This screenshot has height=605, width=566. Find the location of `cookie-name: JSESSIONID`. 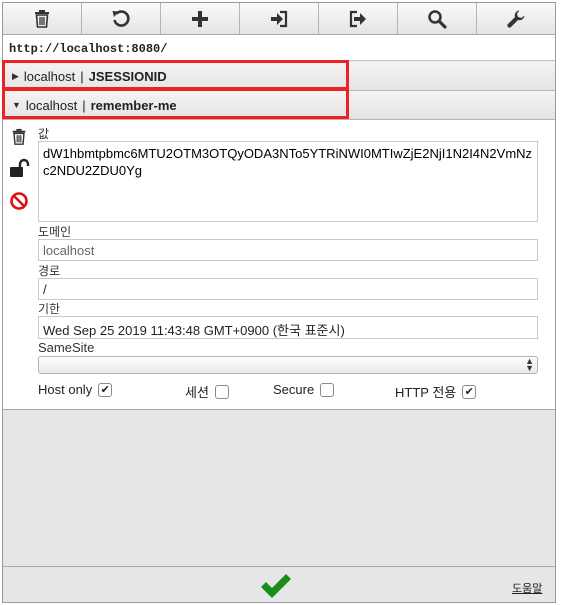

cookie-name: JSESSIONID is located at coordinates (127, 76).